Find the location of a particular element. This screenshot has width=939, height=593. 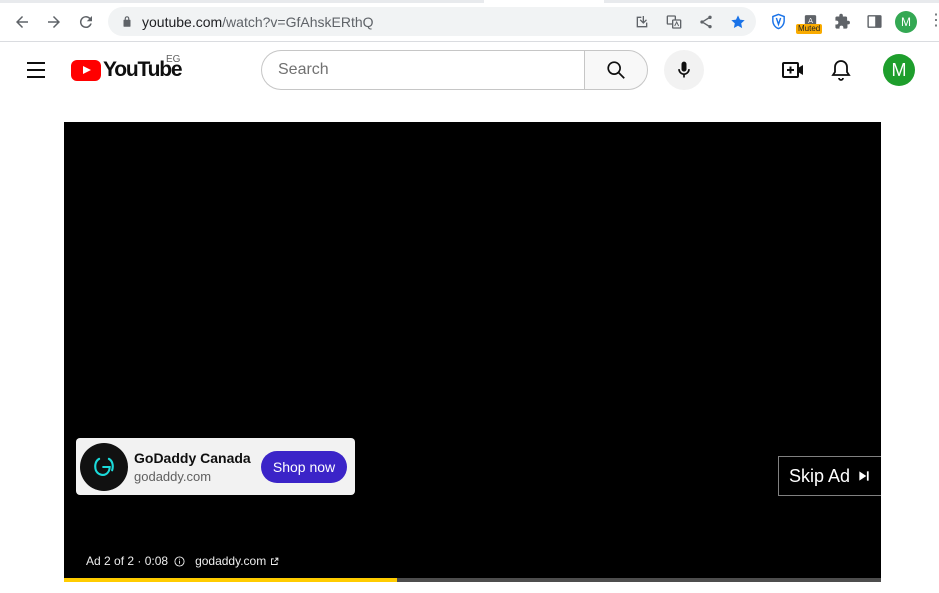

skip-next-icon is located at coordinates (864, 476).